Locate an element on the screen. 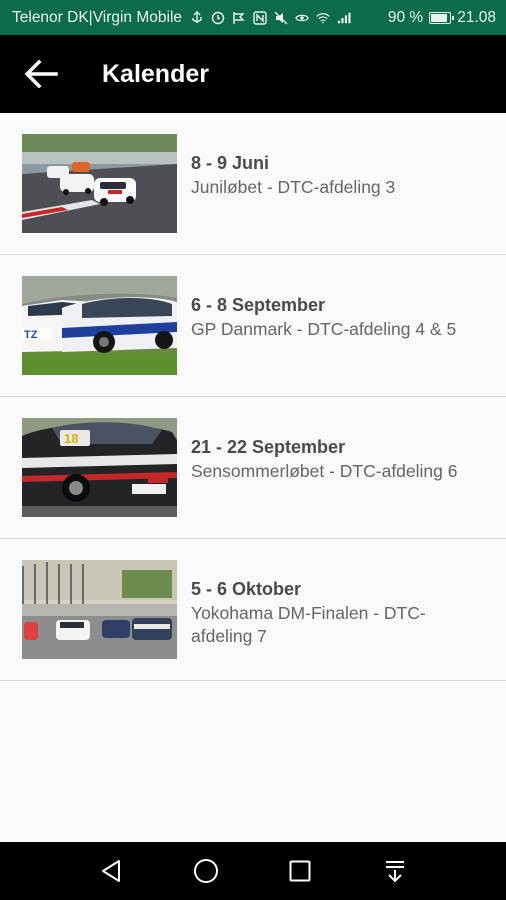  car-sponsor-text: TZ is located at coordinates (31, 335).